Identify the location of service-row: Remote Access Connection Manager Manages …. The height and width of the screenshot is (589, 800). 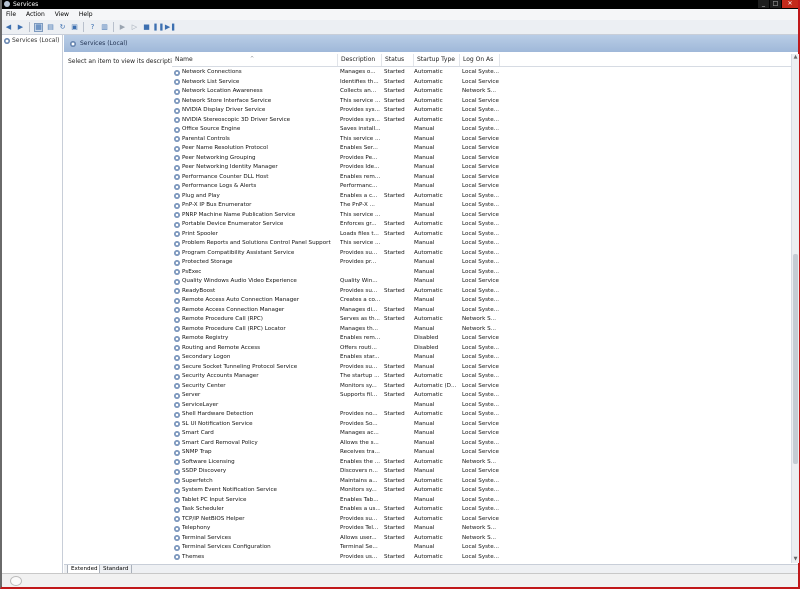
(481, 311).